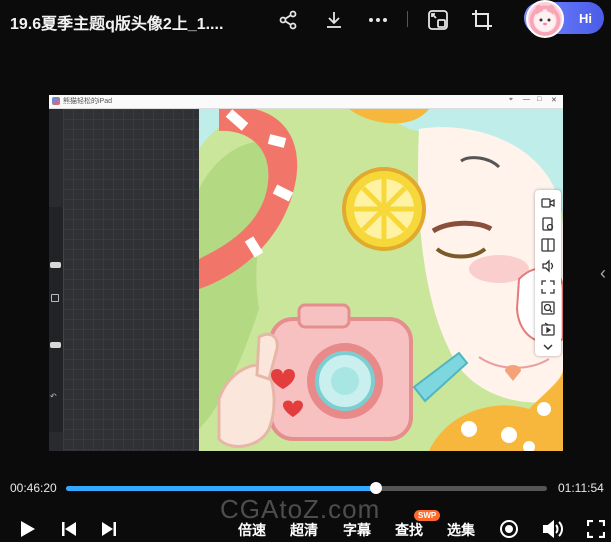 The height and width of the screenshot is (542, 611). I want to click on assistant-avatar, so click(545, 19).